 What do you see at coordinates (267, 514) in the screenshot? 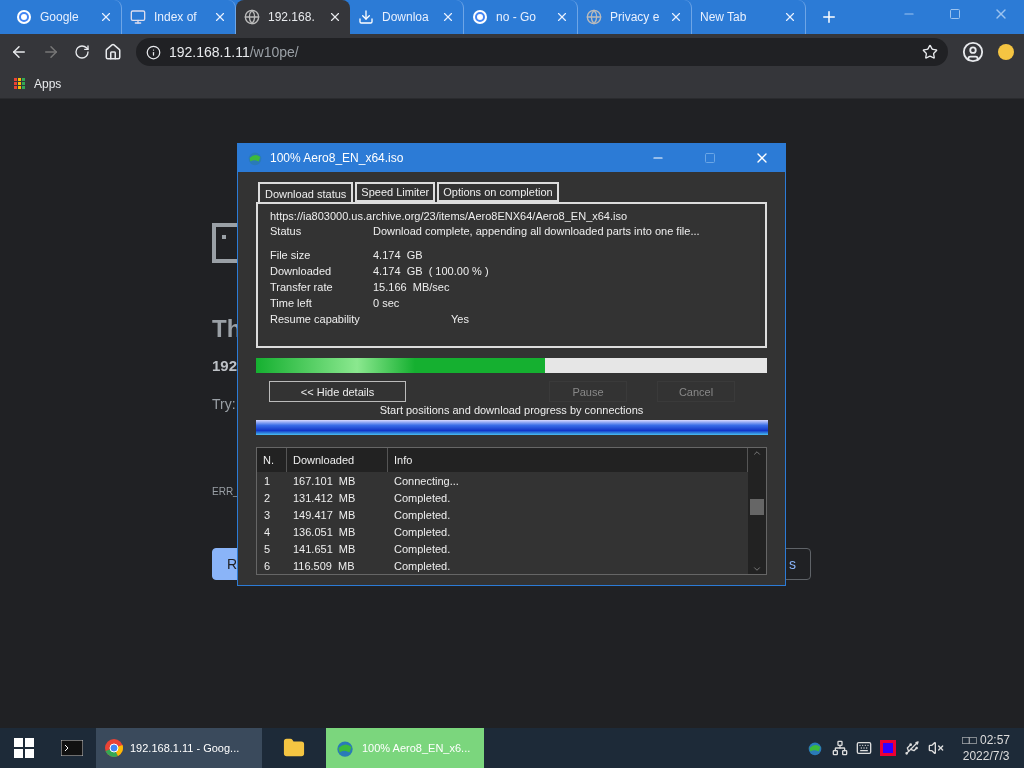
I see `table-cell-text: 3` at bounding box center [267, 514].